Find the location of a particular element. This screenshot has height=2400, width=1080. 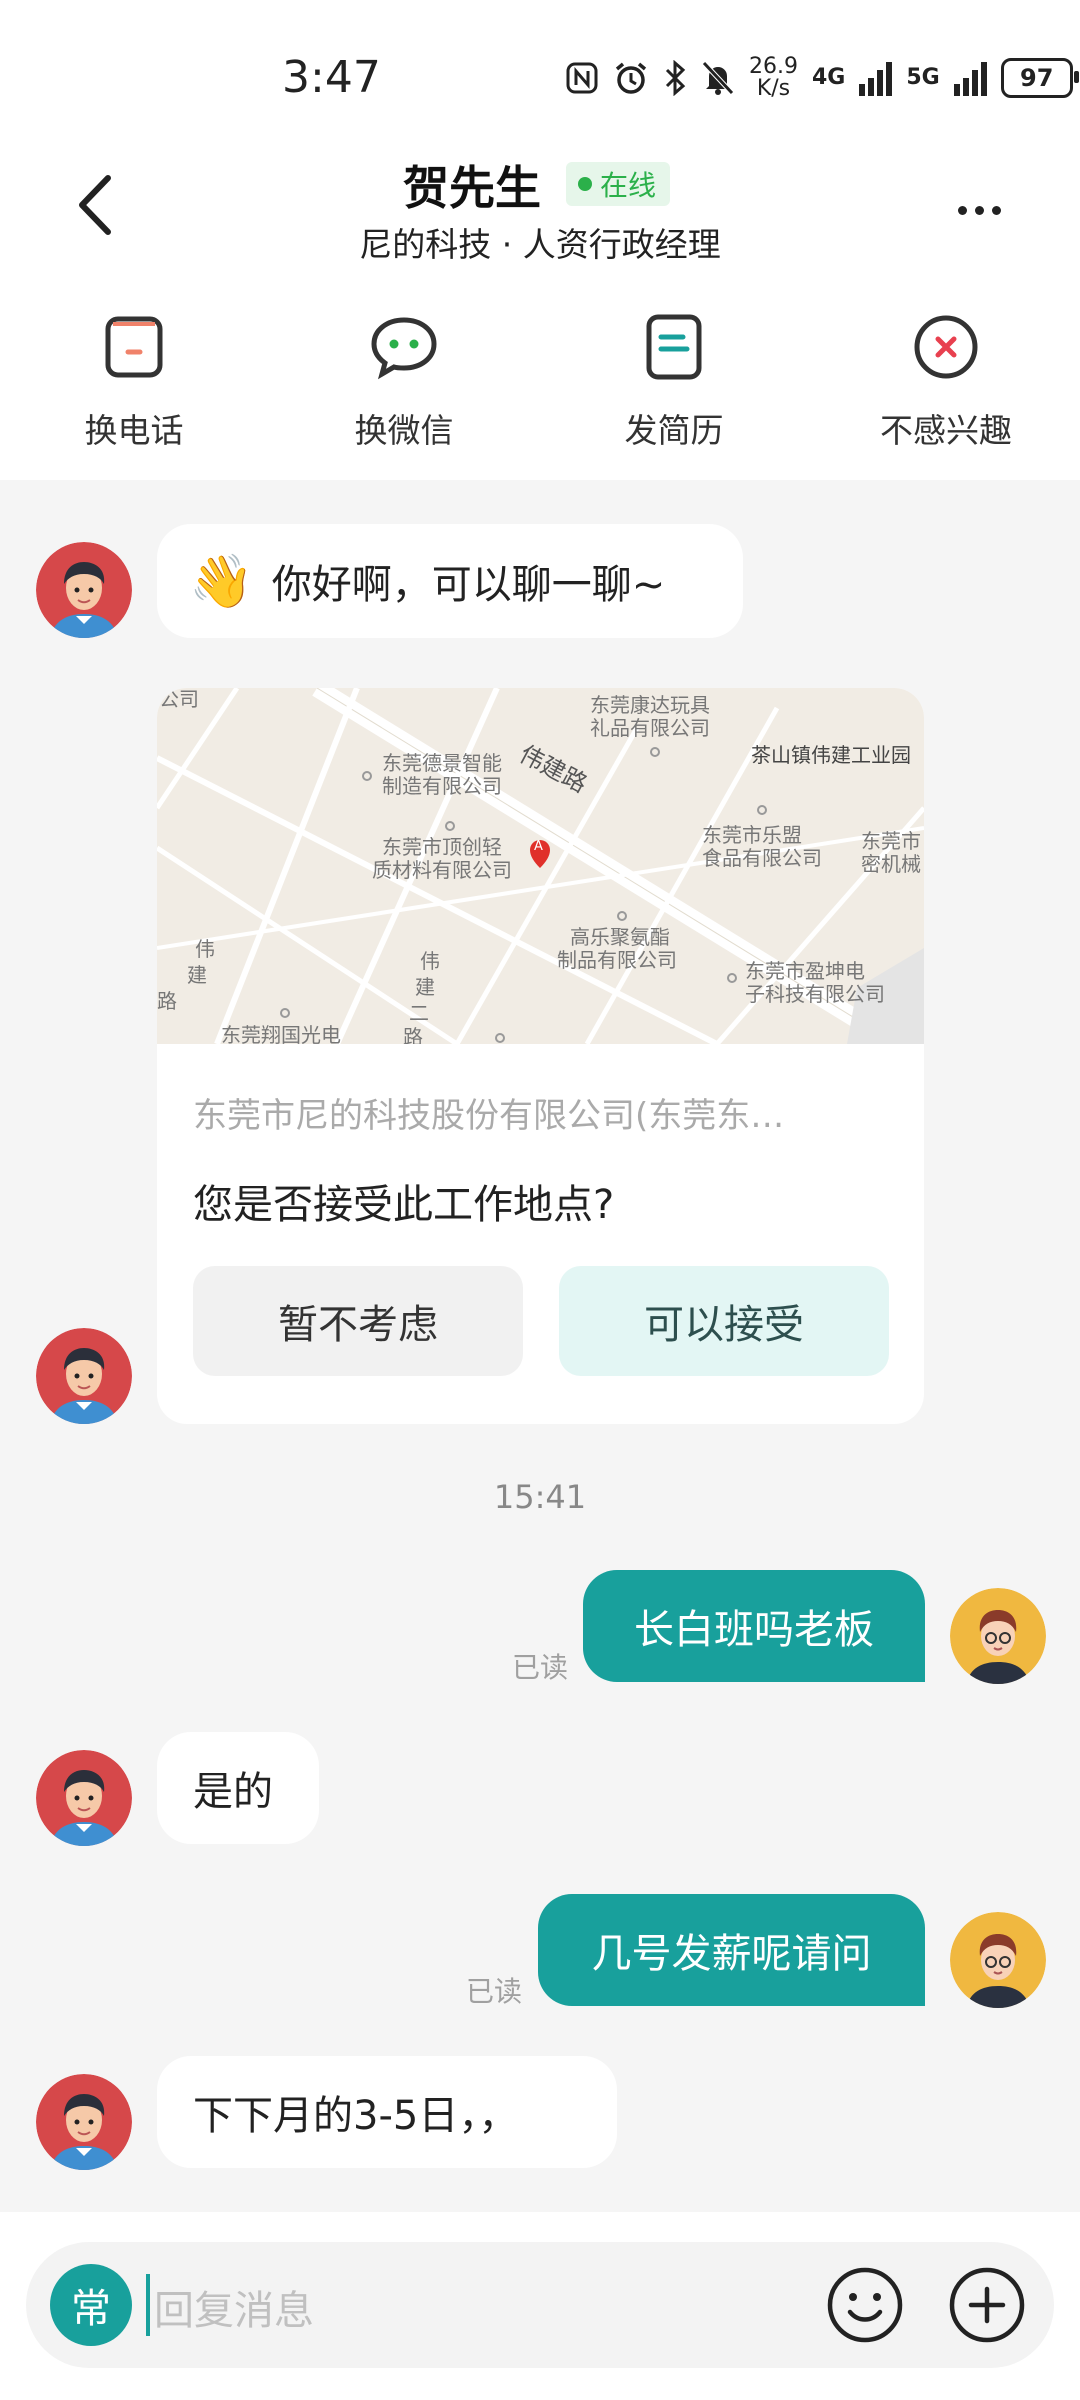

wechat-icon is located at coordinates (404, 348).